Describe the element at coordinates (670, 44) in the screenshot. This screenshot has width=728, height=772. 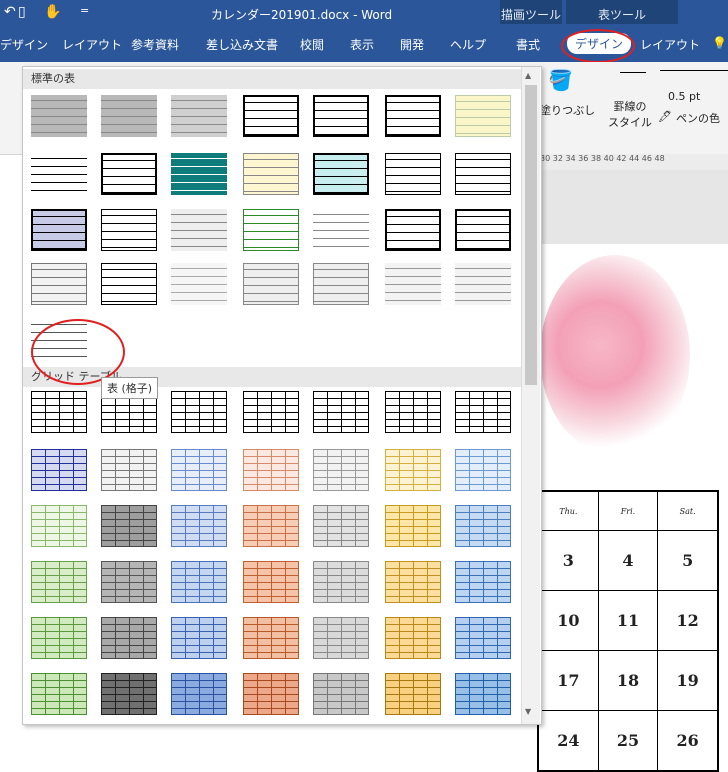
I see `tab-table-layout: レイアウト` at that location.